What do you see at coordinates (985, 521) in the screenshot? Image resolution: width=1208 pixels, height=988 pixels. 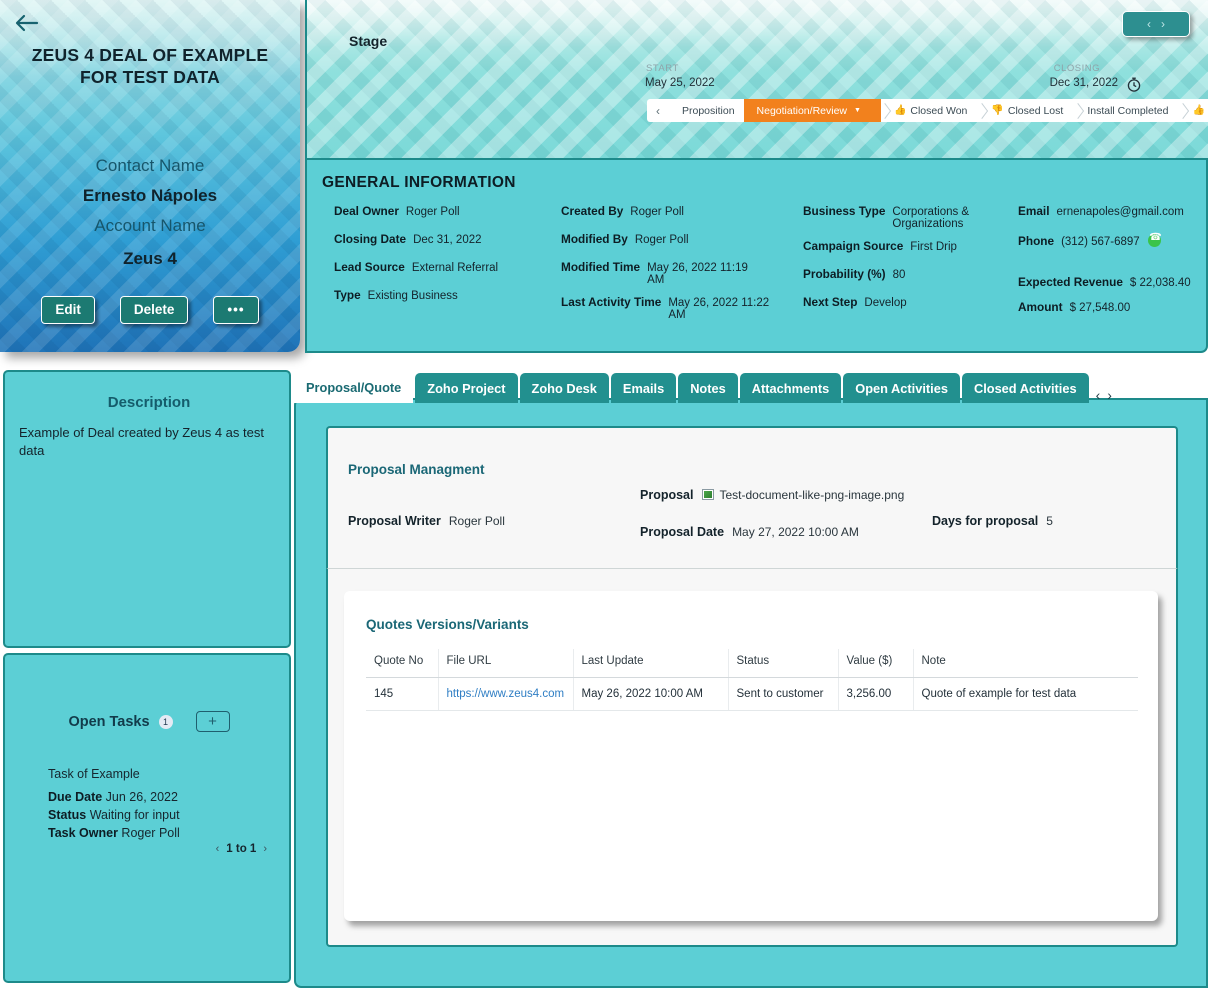 I see `field-label: Days for proposal` at bounding box center [985, 521].